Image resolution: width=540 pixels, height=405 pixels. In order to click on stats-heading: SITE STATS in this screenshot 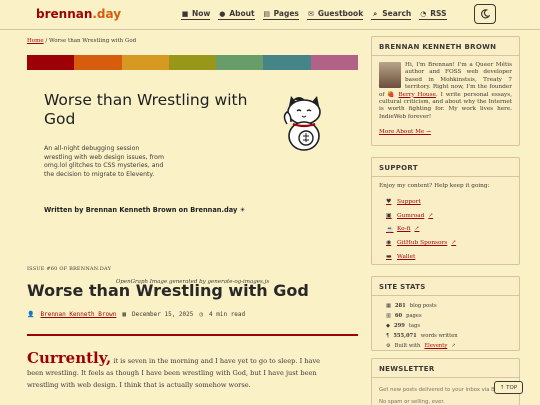, I will do `click(445, 286)`.